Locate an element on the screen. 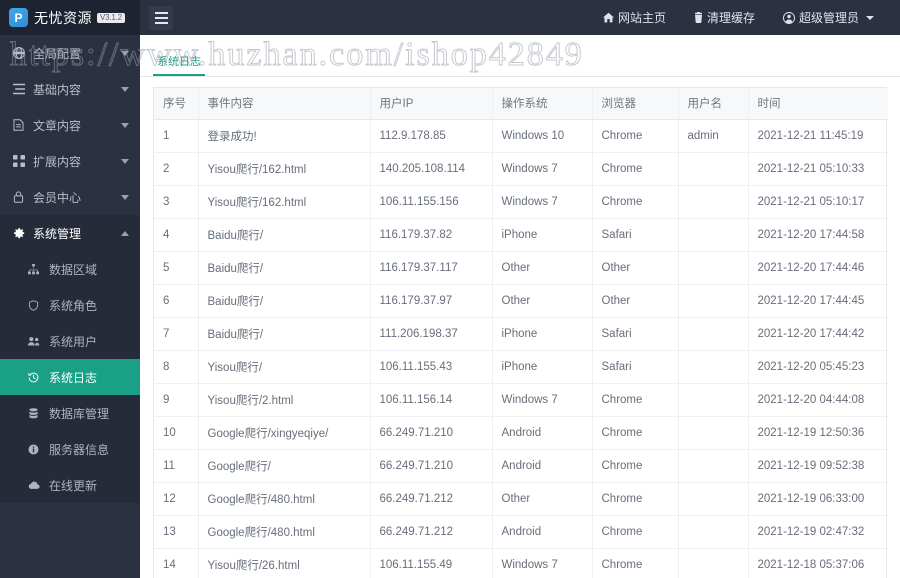  sidebar-item-label: 会员中心 is located at coordinates (57, 197).